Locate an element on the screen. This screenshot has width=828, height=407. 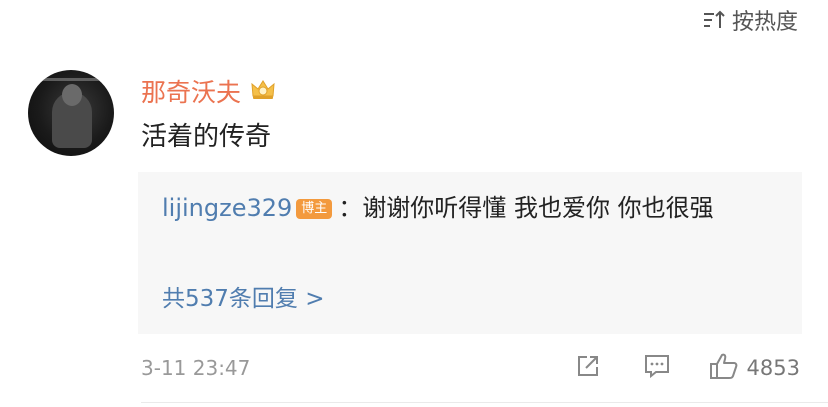
comment-date: 3-11 23:47 is located at coordinates (196, 368).